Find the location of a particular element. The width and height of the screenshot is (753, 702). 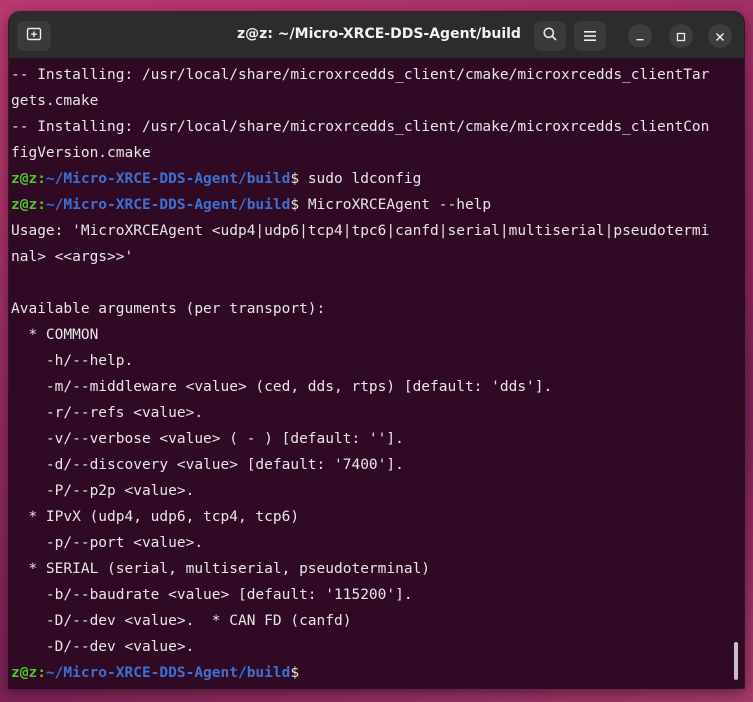

scrollbar-thumb is located at coordinates (736, 661).